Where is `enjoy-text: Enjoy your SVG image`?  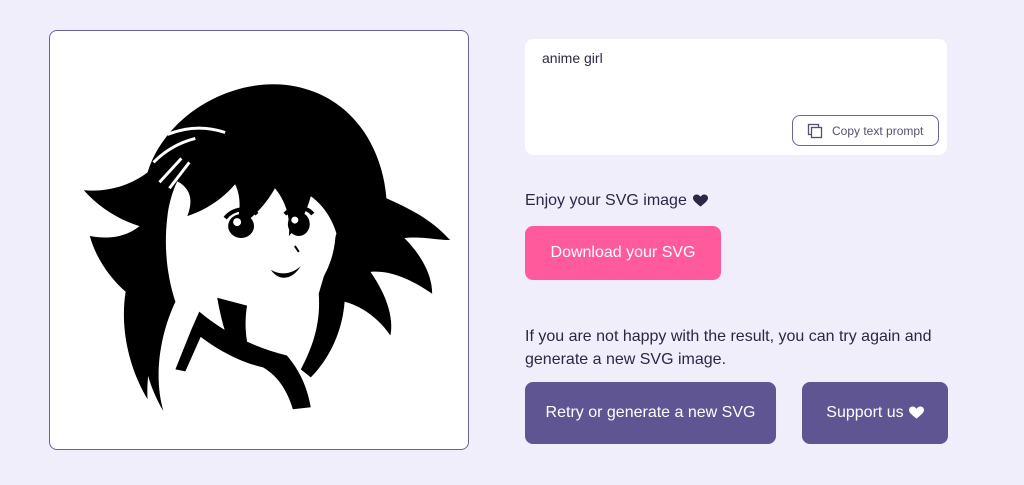 enjoy-text: Enjoy your SVG image is located at coordinates (606, 200).